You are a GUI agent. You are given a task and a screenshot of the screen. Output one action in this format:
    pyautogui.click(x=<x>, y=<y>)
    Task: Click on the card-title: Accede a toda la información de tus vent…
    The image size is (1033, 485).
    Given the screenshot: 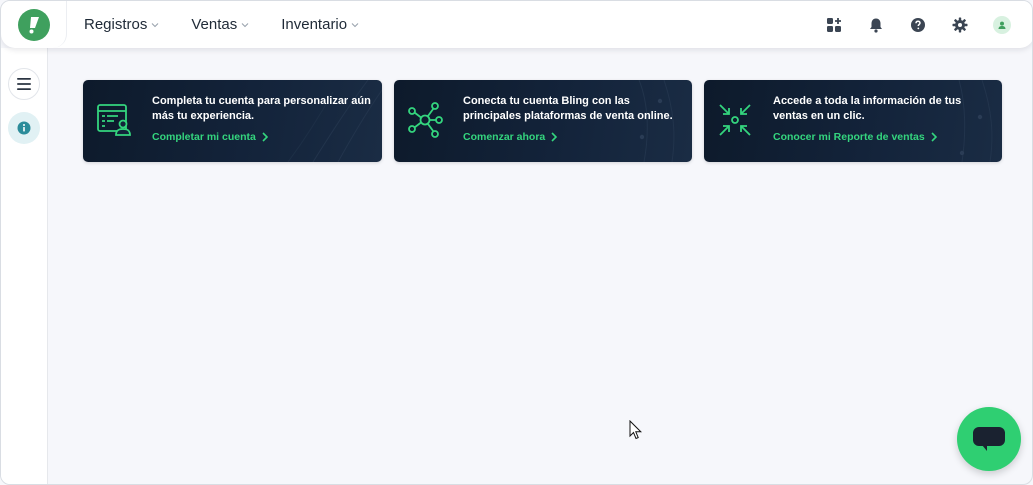 What is the action you would take?
    pyautogui.click(x=867, y=108)
    